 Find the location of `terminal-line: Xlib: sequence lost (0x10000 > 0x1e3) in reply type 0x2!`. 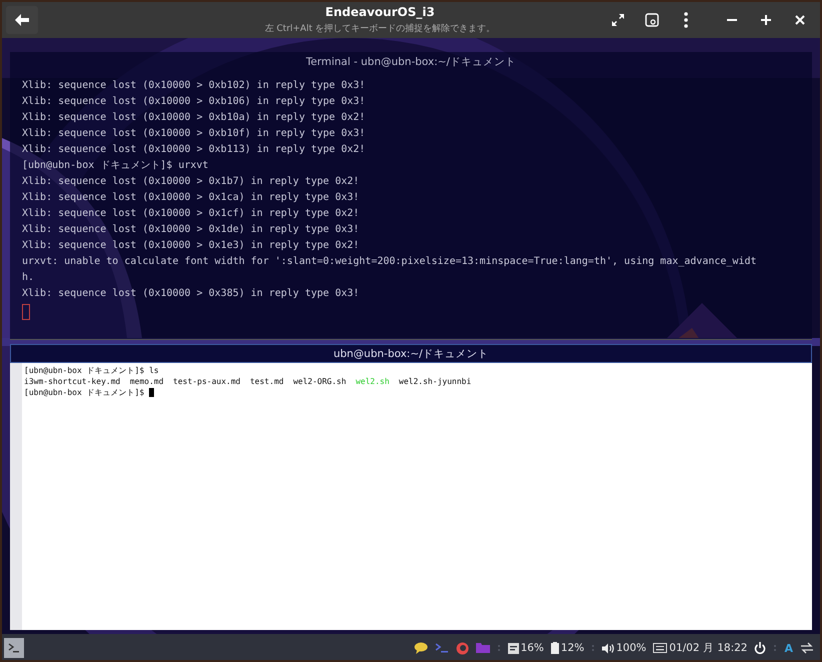

terminal-line: Xlib: sequence lost (0x10000 > 0x1e3) in reply type 0x2! is located at coordinates (191, 246).